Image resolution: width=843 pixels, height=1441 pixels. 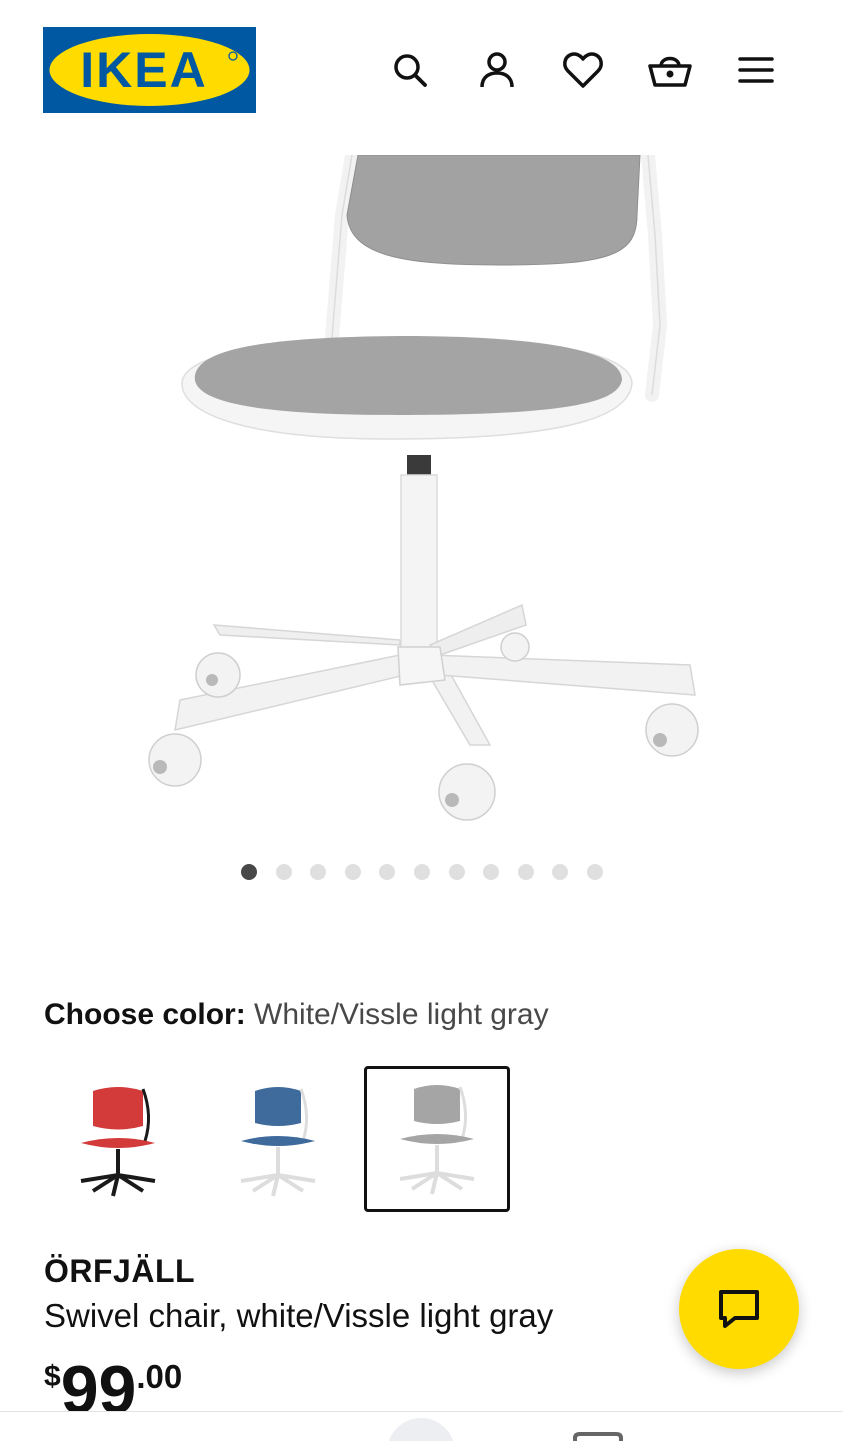 I want to click on bottom-bar, so click(x=421, y=1426).